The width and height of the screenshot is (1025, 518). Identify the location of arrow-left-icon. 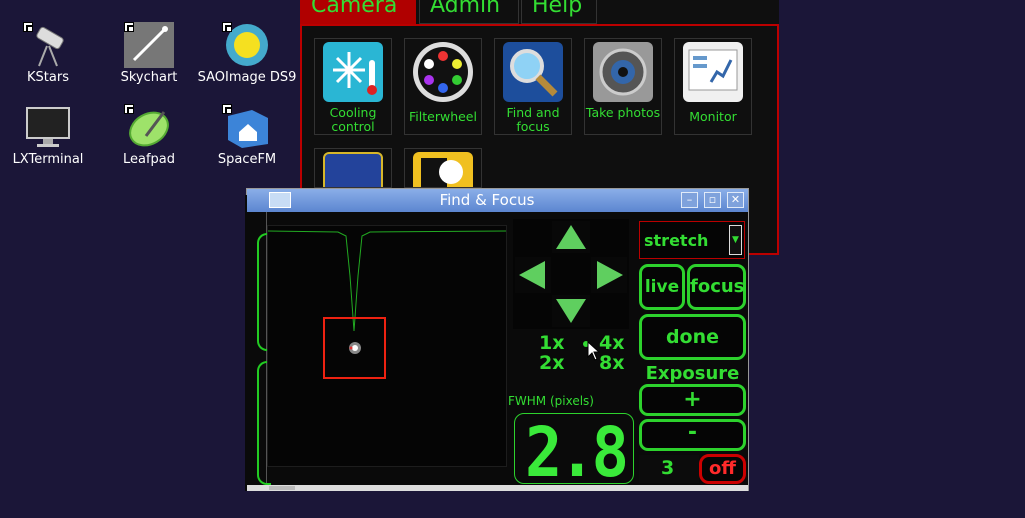
(532, 275).